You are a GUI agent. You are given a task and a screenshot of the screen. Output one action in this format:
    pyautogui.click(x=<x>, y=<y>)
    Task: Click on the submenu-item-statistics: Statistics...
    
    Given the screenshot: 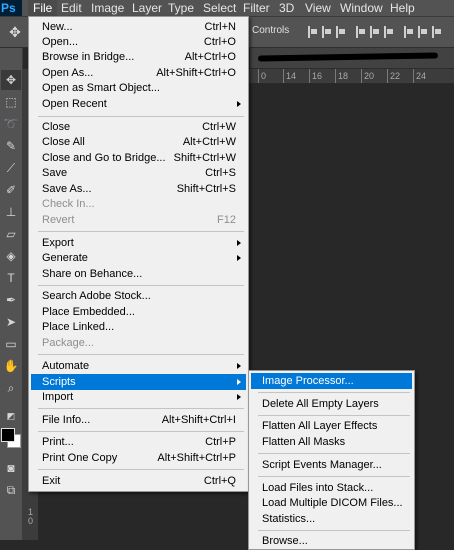 What is the action you would take?
    pyautogui.click(x=331, y=519)
    